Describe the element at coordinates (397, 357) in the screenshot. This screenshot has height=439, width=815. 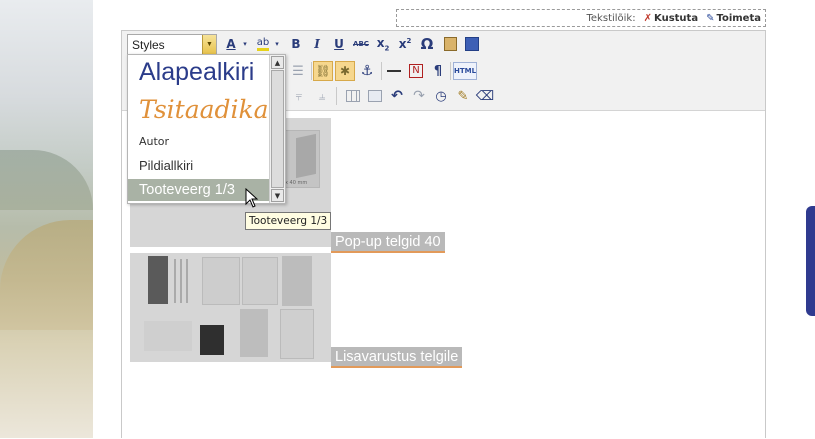
I see `product-caption: Lisavarustus telgile` at that location.